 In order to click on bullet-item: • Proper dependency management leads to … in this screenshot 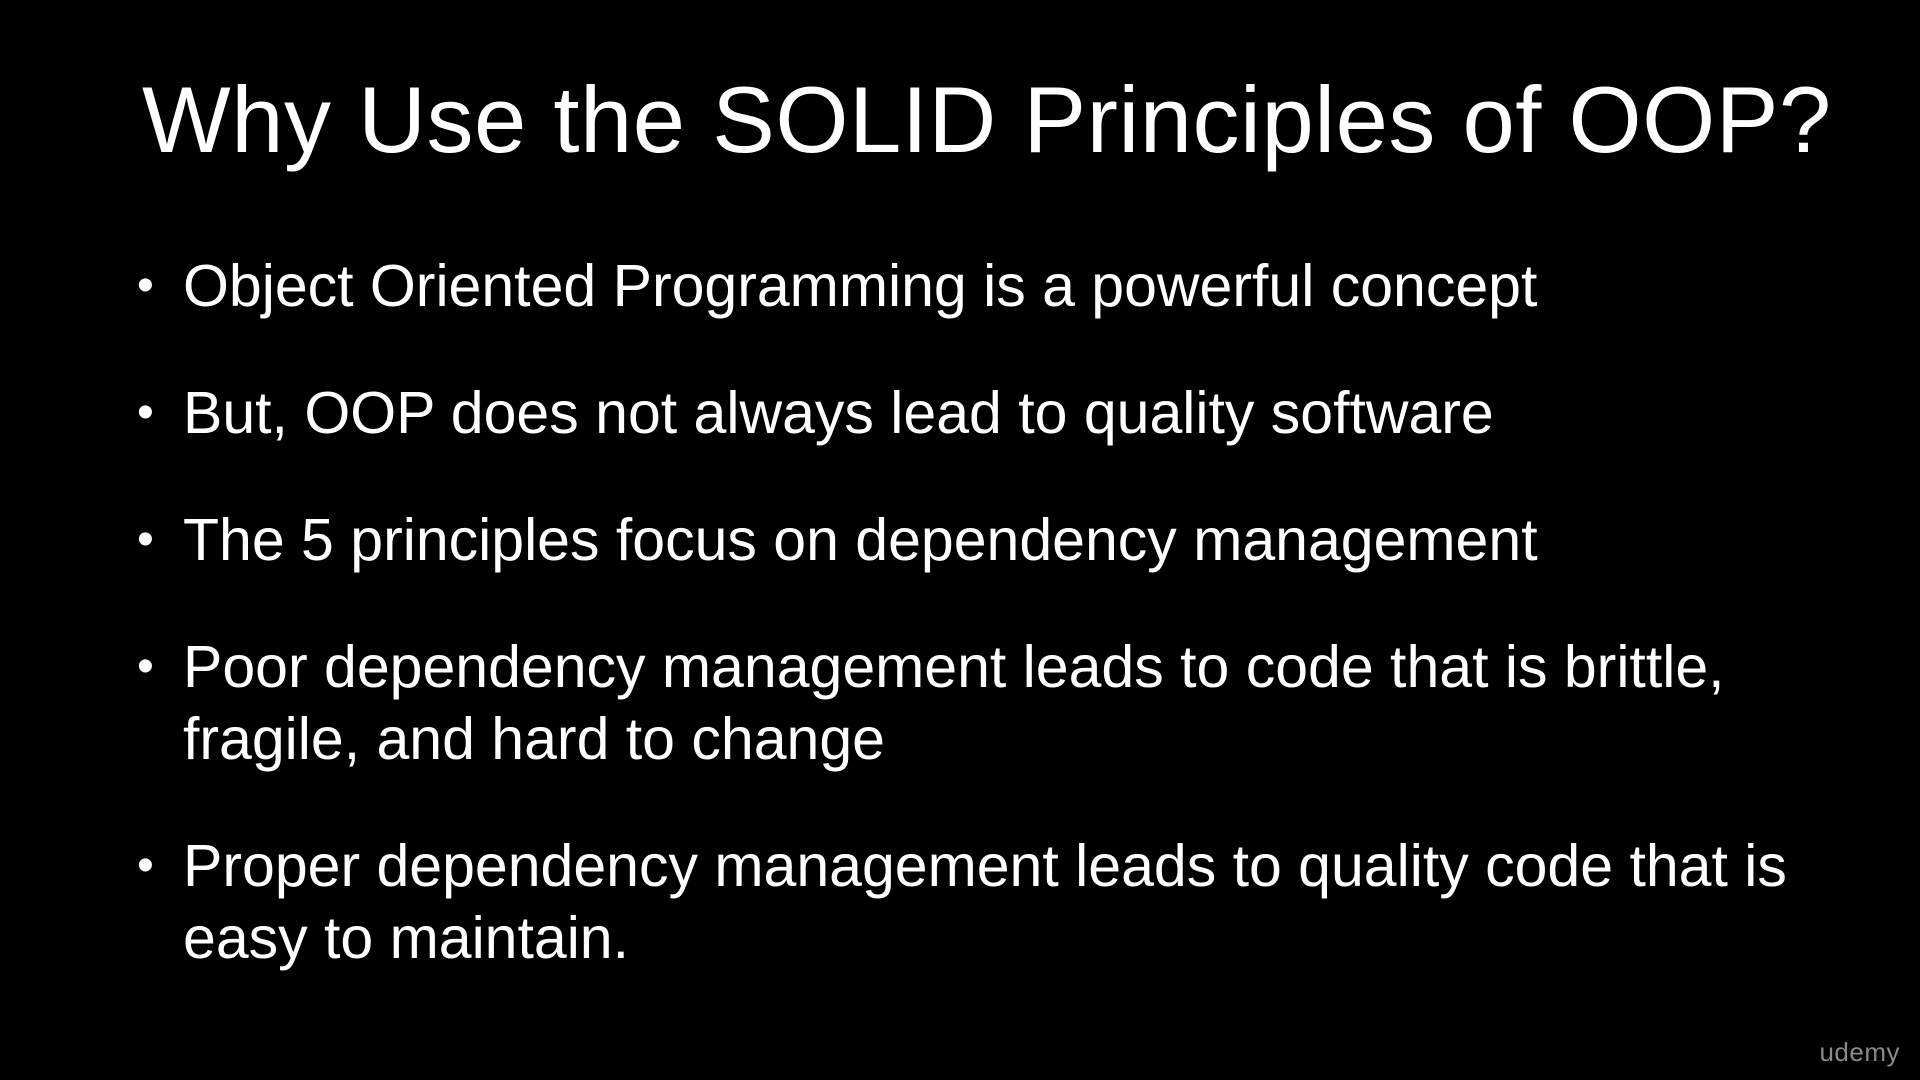, I will do `click(967, 902)`.